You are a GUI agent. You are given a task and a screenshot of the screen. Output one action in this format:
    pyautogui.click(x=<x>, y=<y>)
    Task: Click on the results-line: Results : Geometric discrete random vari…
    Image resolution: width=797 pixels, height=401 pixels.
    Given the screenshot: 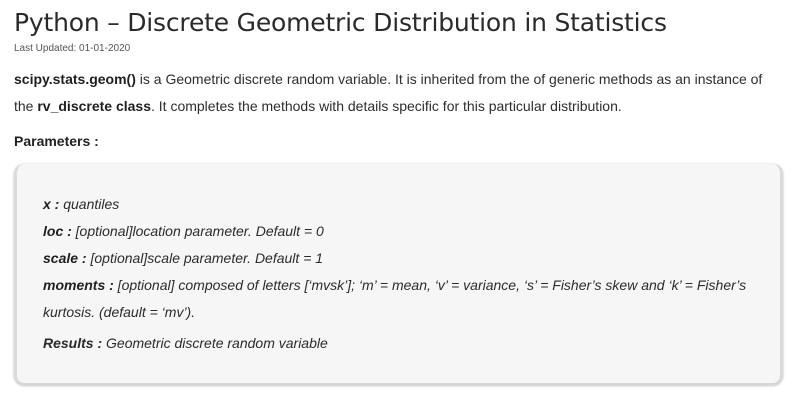 What is the action you would take?
    pyautogui.click(x=185, y=343)
    